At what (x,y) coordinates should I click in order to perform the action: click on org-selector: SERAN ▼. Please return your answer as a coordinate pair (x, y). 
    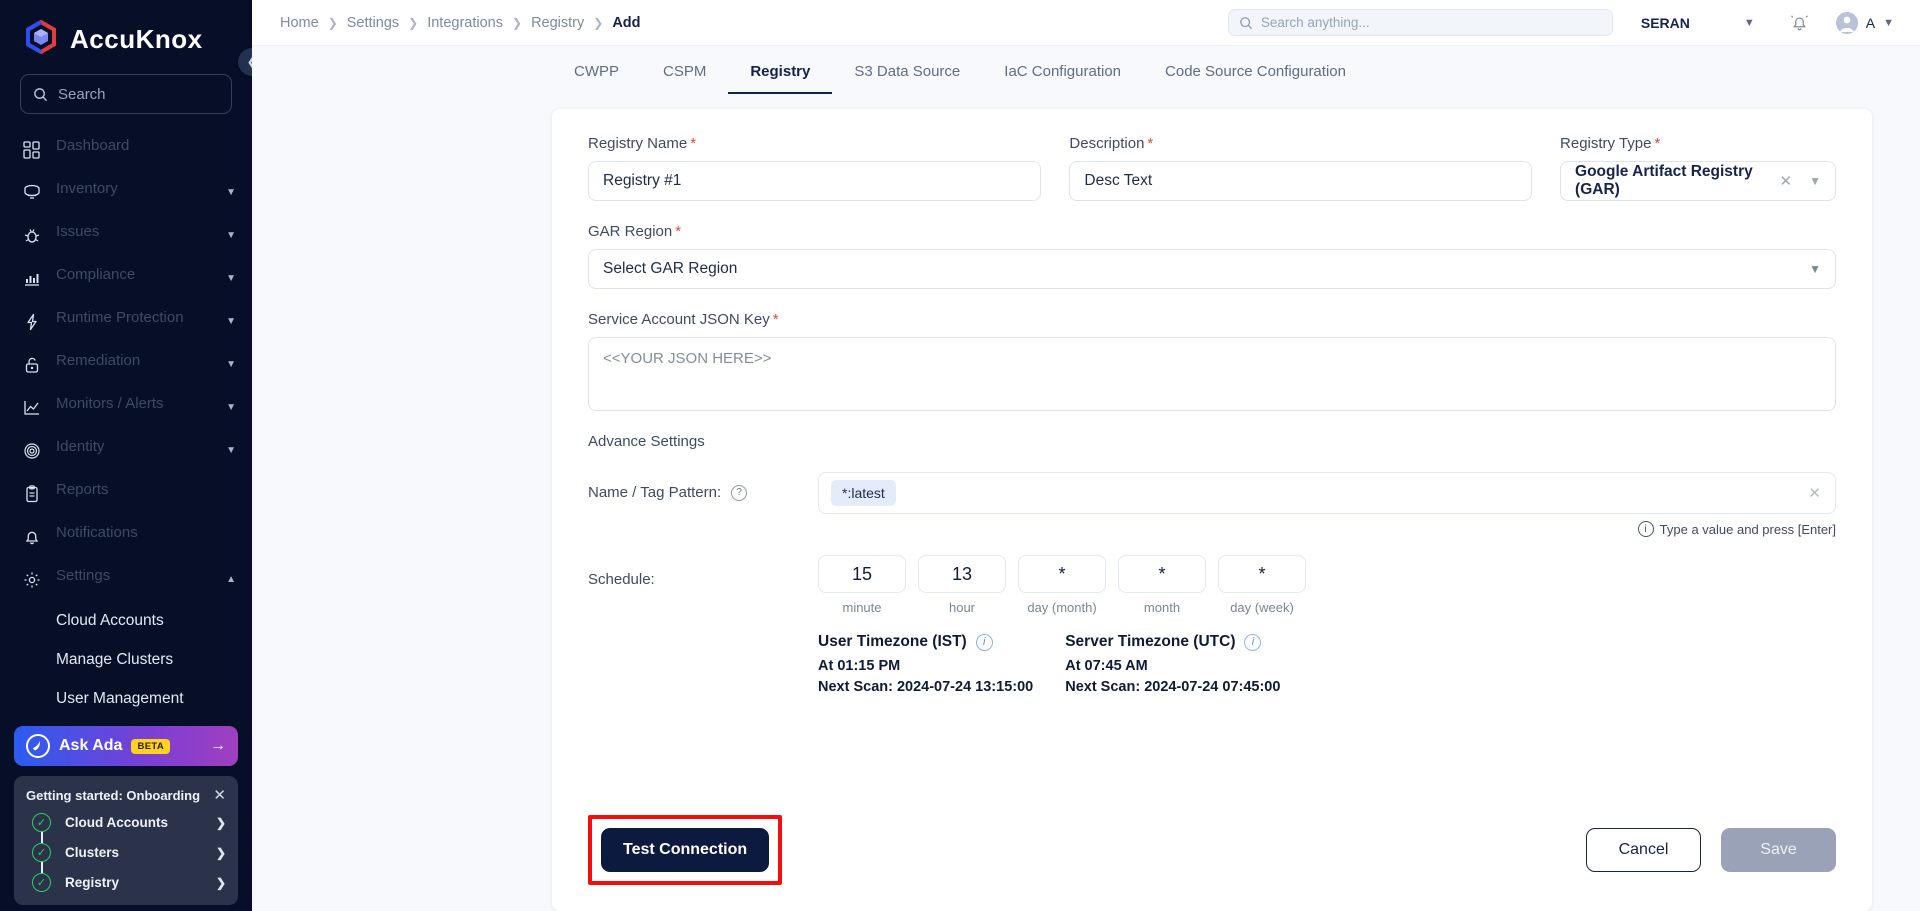
    Looking at the image, I should click on (1698, 23).